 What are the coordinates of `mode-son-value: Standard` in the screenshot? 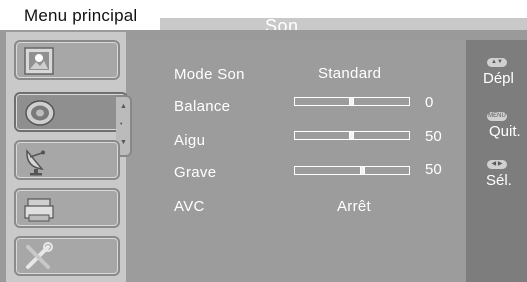 It's located at (349, 73).